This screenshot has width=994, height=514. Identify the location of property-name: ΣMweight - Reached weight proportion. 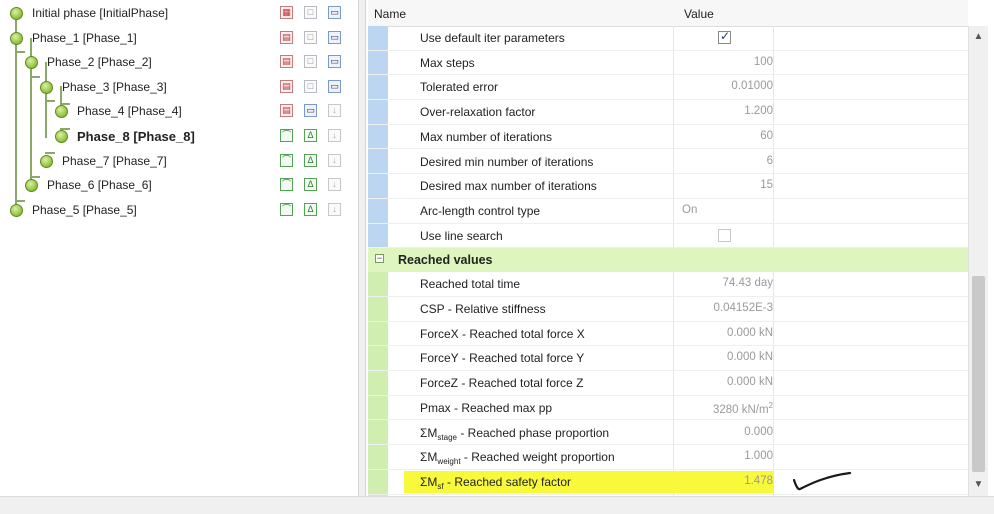
(517, 458).